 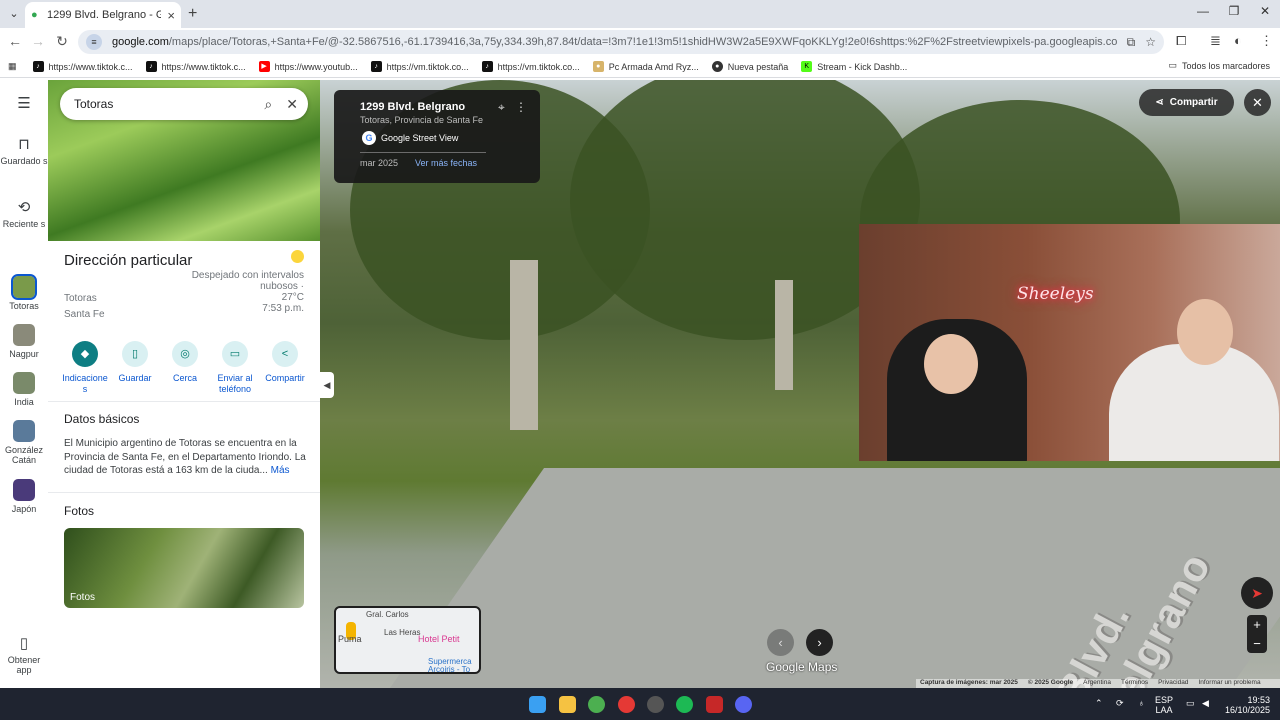 What do you see at coordinates (1099, 703) in the screenshot?
I see `tray-chevron-icon: ⌃` at bounding box center [1099, 703].